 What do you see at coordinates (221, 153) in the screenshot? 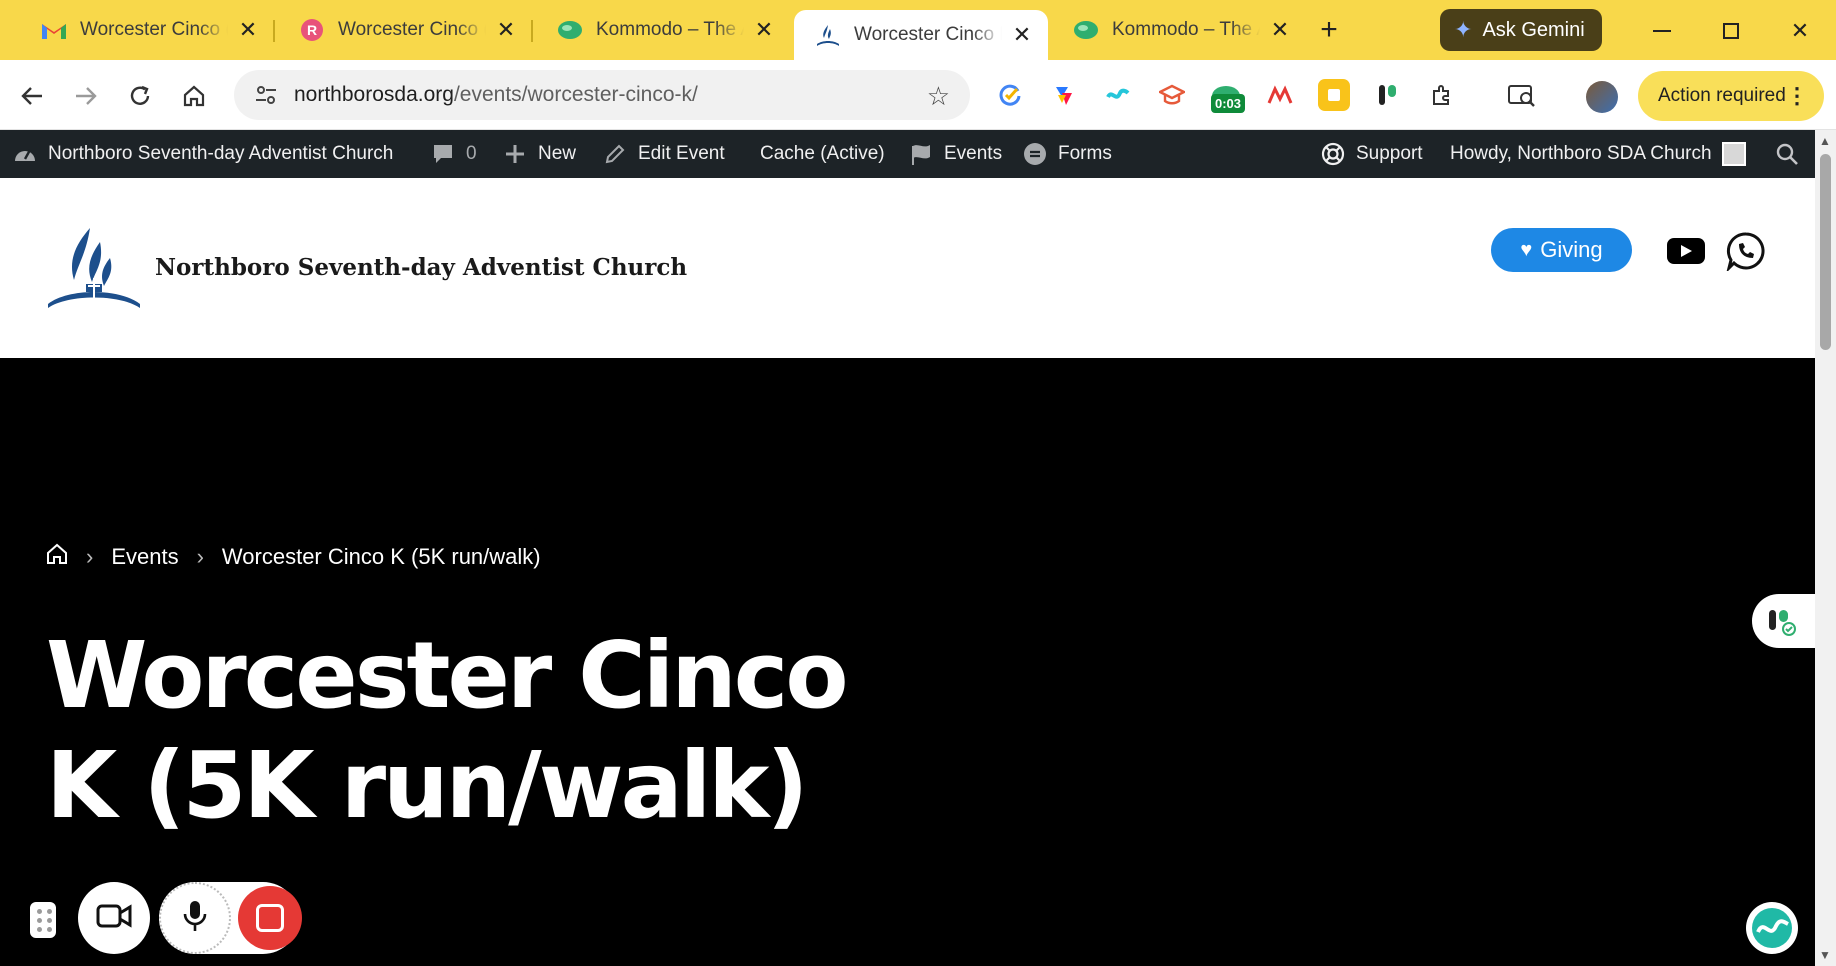
I see `admin-site-name: Northboro Seventh-day Adventist Church` at bounding box center [221, 153].